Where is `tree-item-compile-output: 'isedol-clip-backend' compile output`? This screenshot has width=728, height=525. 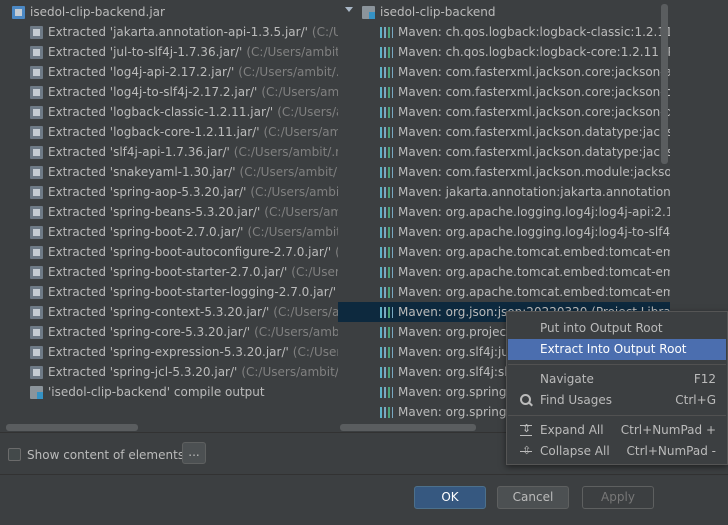 tree-item-compile-output: 'isedol-clip-backend' compile output is located at coordinates (169, 392).